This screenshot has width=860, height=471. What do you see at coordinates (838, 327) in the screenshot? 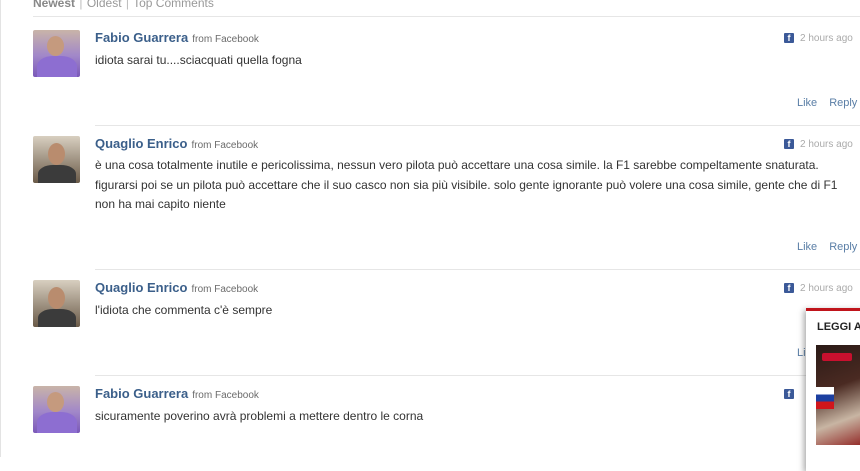
I see `popup-title: LEGGI A` at bounding box center [838, 327].